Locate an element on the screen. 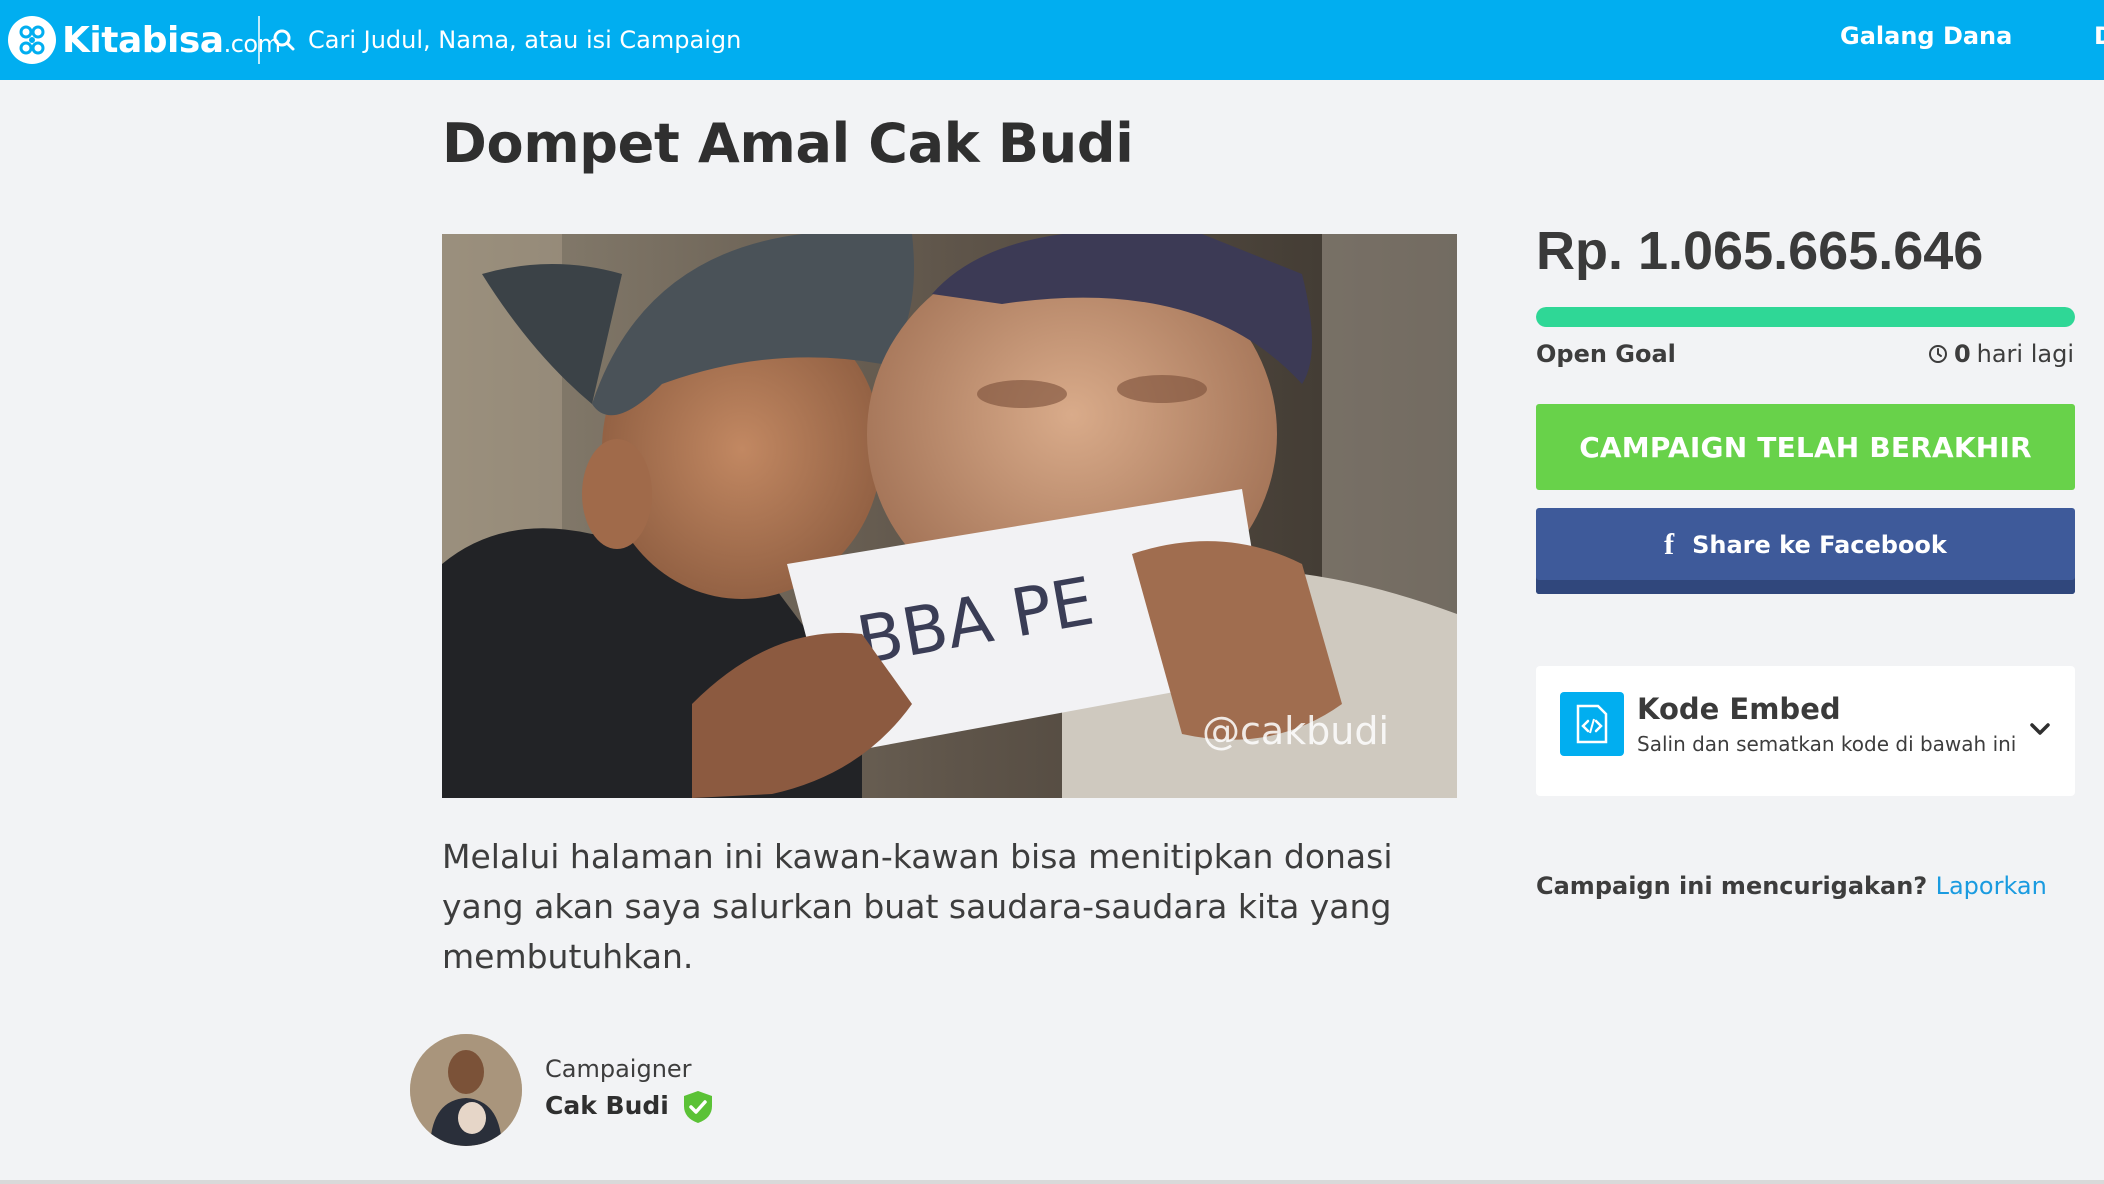  facebook-icon: f is located at coordinates (1669, 544).